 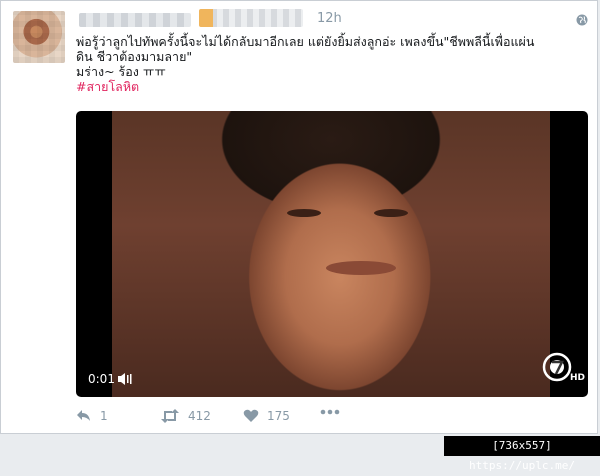 I want to click on tweet-actions: 1 412 175, so click(x=236, y=418).